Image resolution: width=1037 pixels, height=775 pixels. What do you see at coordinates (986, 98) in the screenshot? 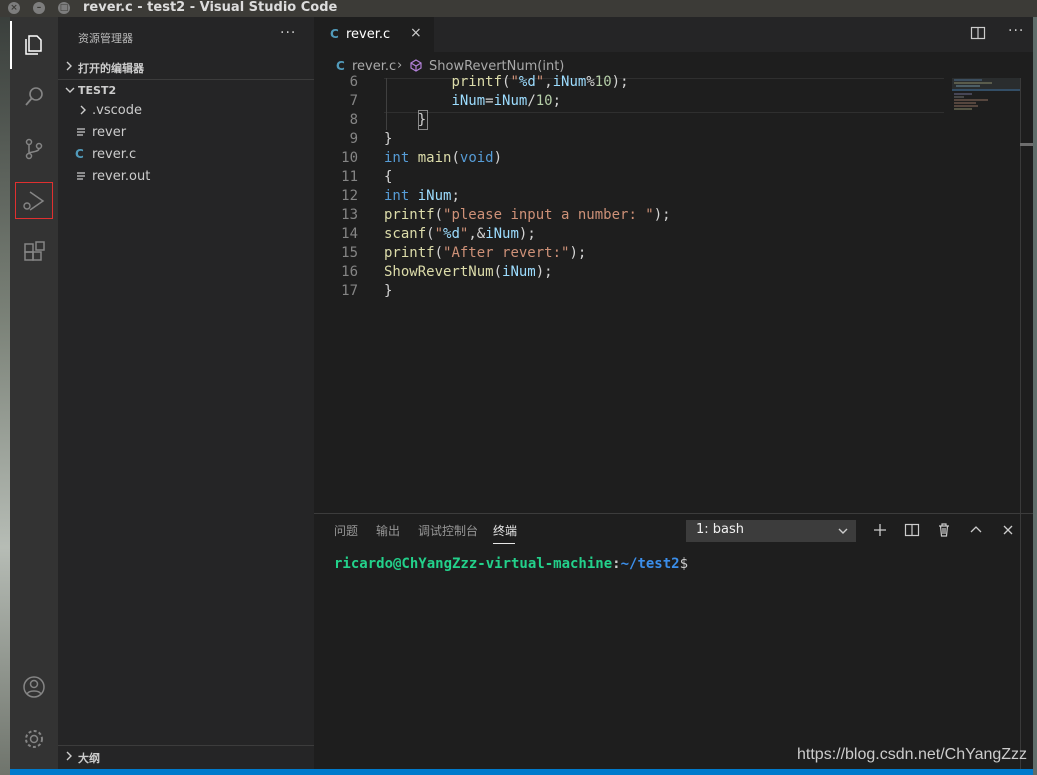
I see `minimap` at bounding box center [986, 98].